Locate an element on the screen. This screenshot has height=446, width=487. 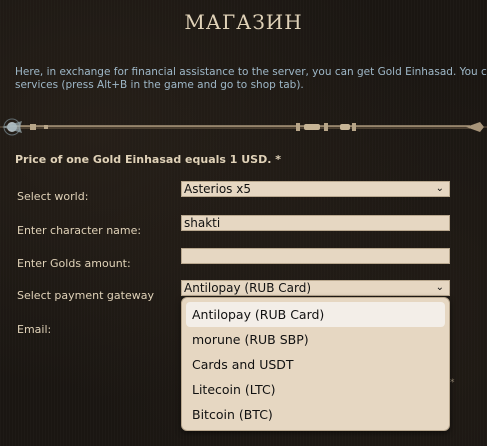
world-select: Asterios x5 ⌄ is located at coordinates (315, 189).